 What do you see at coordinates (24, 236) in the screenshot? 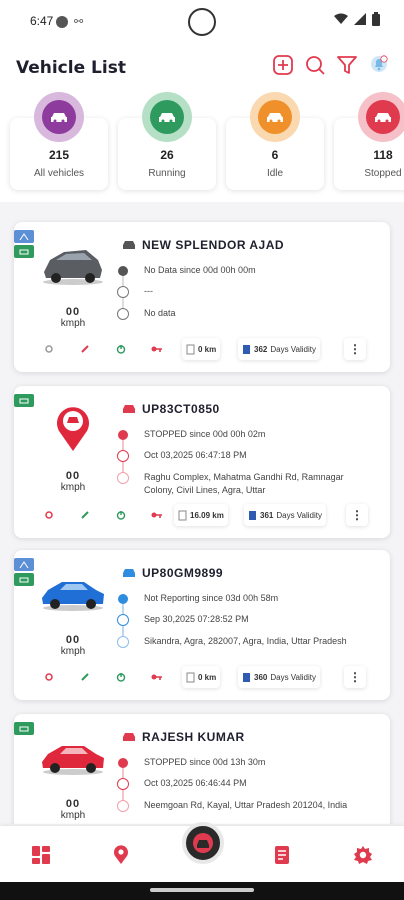
I see `network-flag-icon` at bounding box center [24, 236].